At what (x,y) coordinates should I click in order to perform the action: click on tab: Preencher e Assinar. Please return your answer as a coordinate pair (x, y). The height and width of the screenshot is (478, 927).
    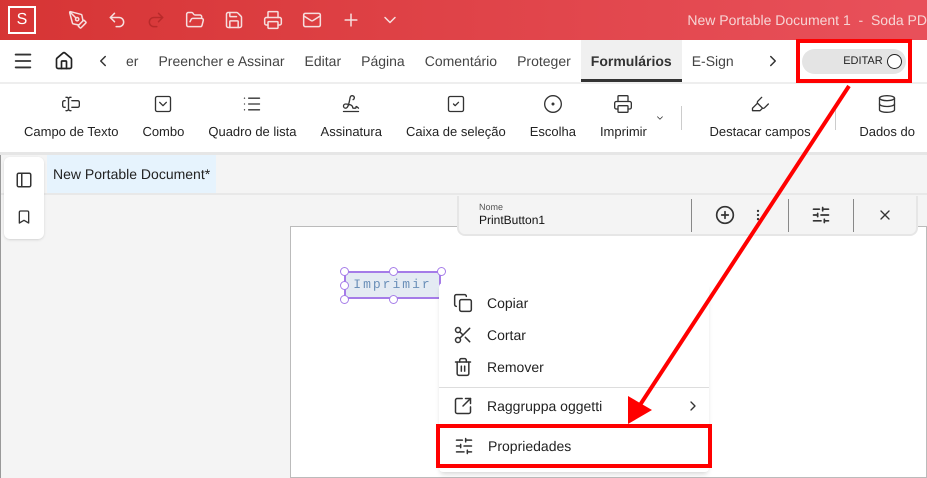
    Looking at the image, I should click on (221, 61).